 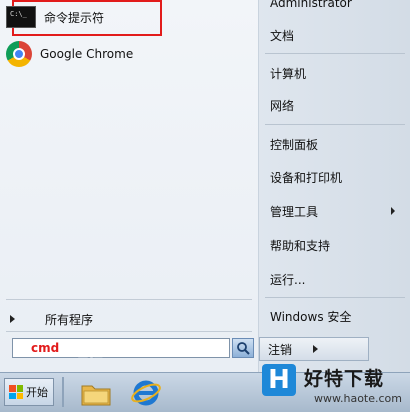 I want to click on internet-explorer-icon, so click(x=146, y=393).